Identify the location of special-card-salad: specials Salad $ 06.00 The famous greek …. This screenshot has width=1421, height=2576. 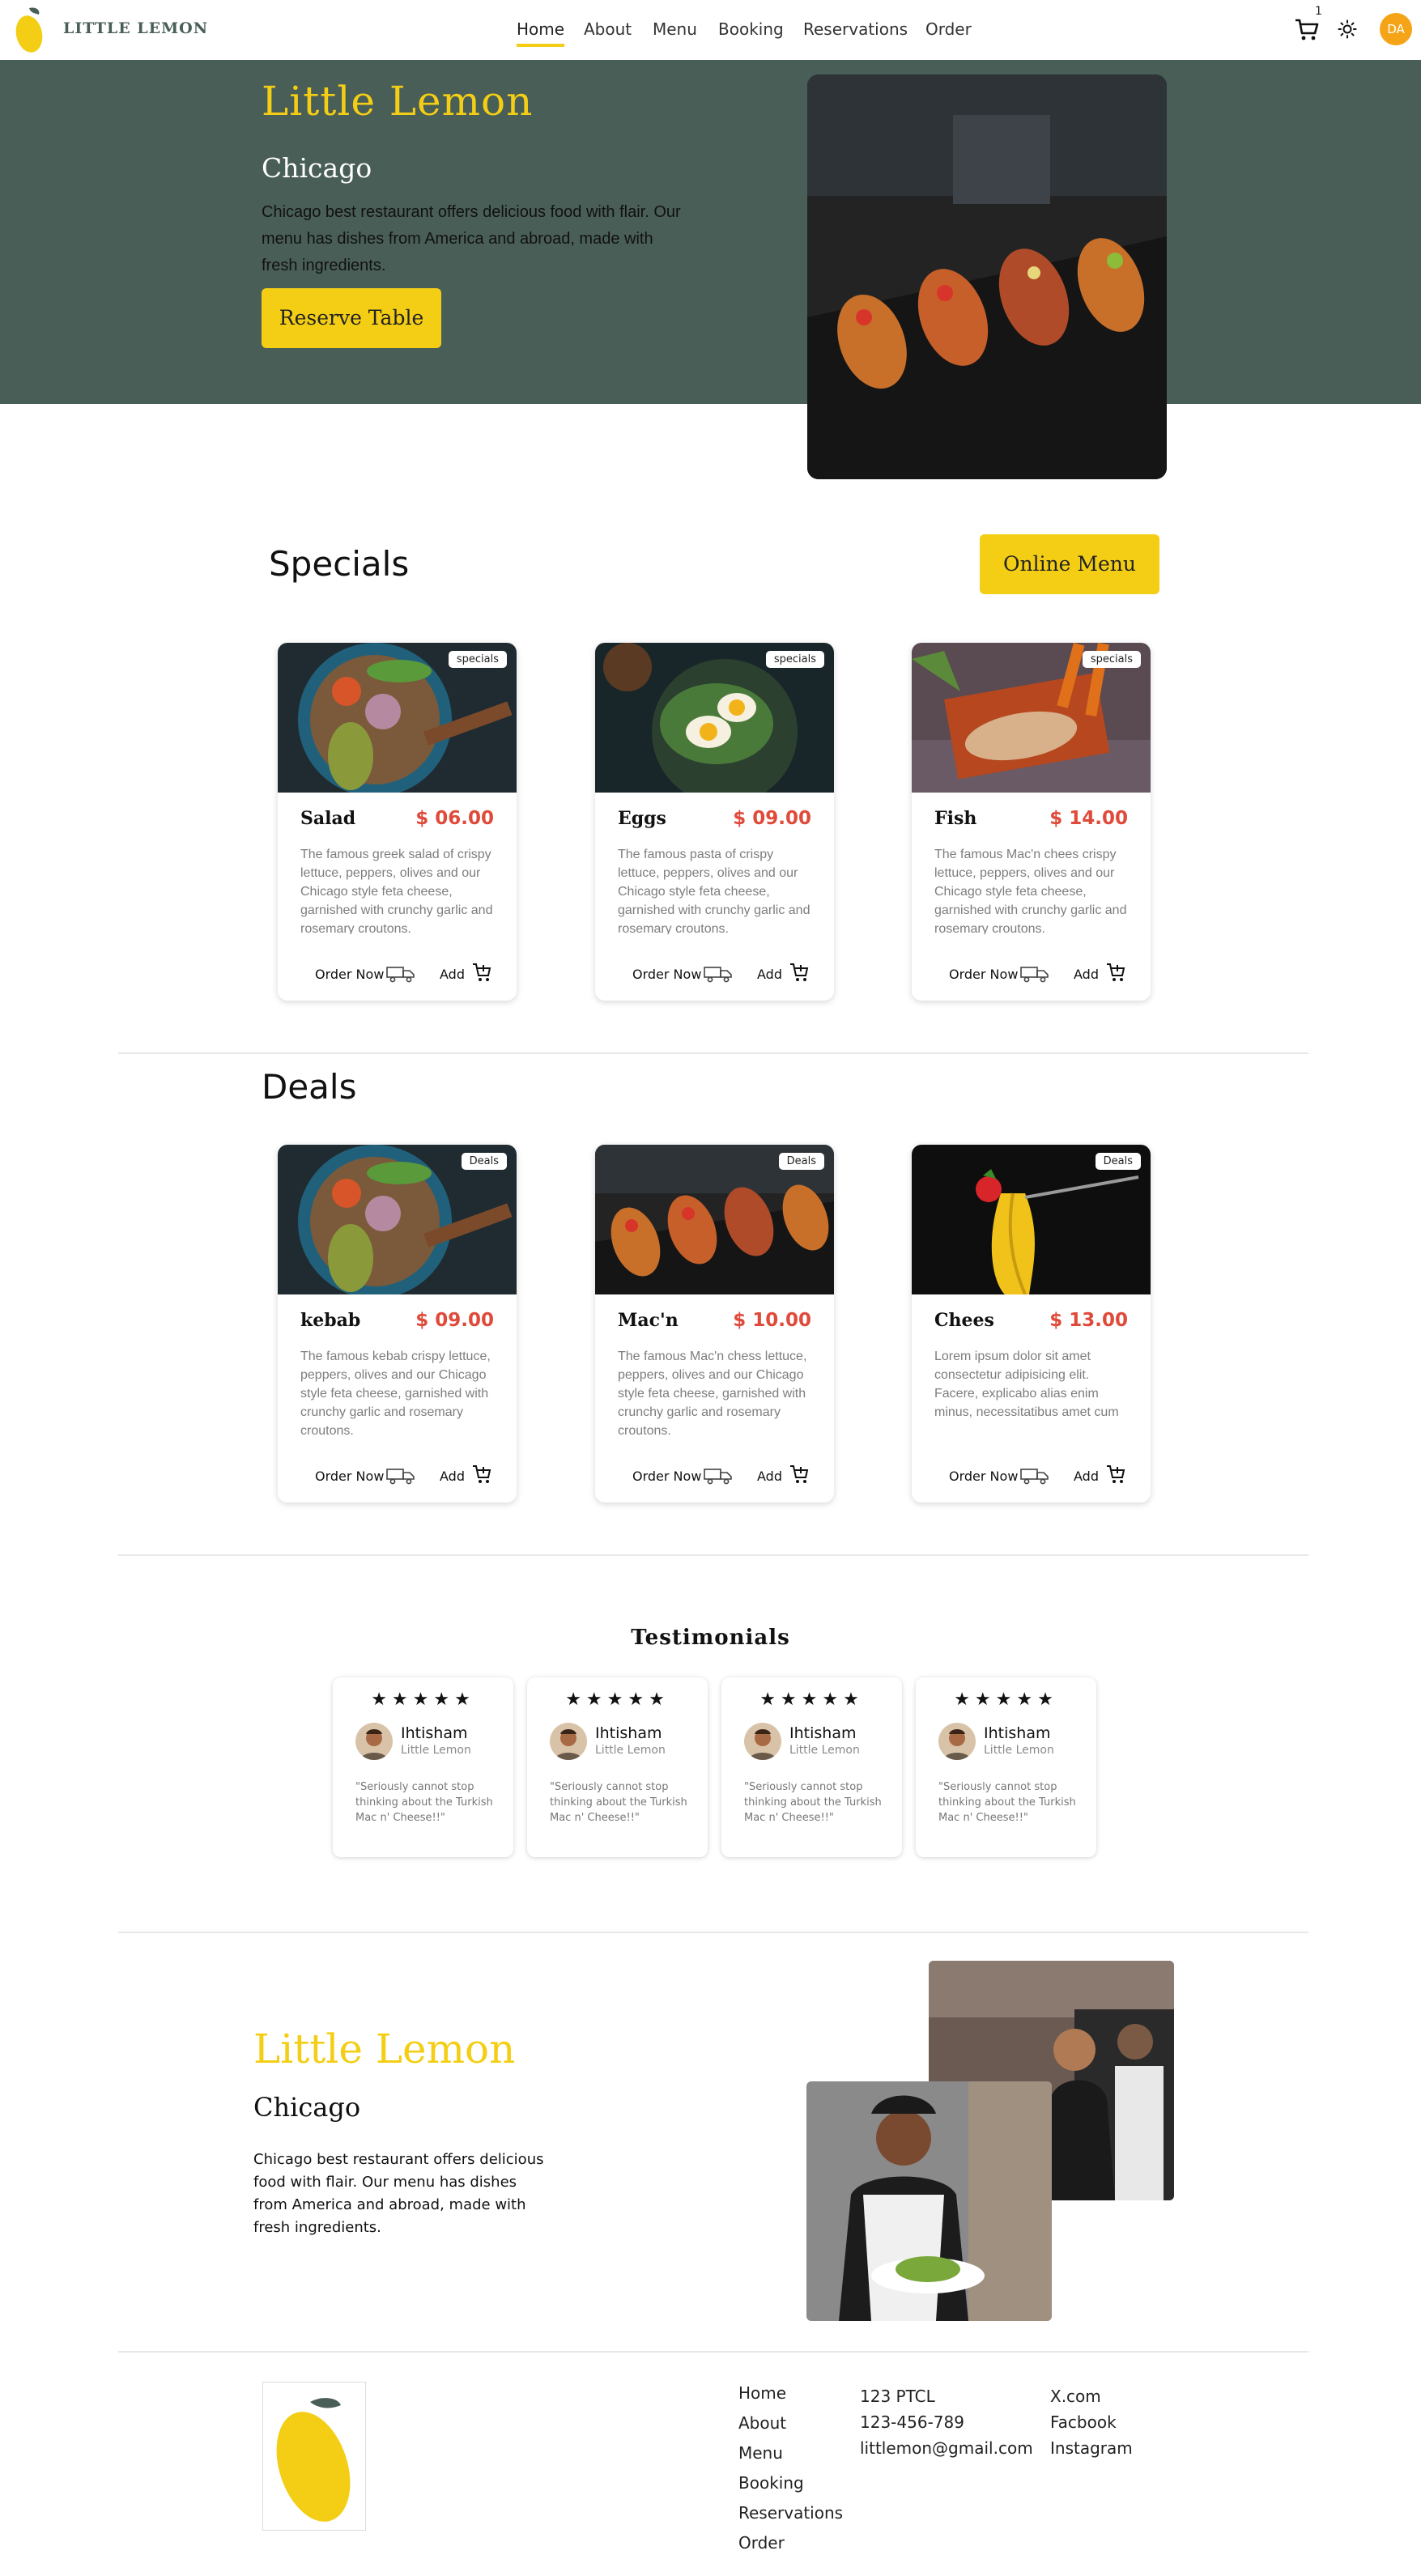
(397, 822).